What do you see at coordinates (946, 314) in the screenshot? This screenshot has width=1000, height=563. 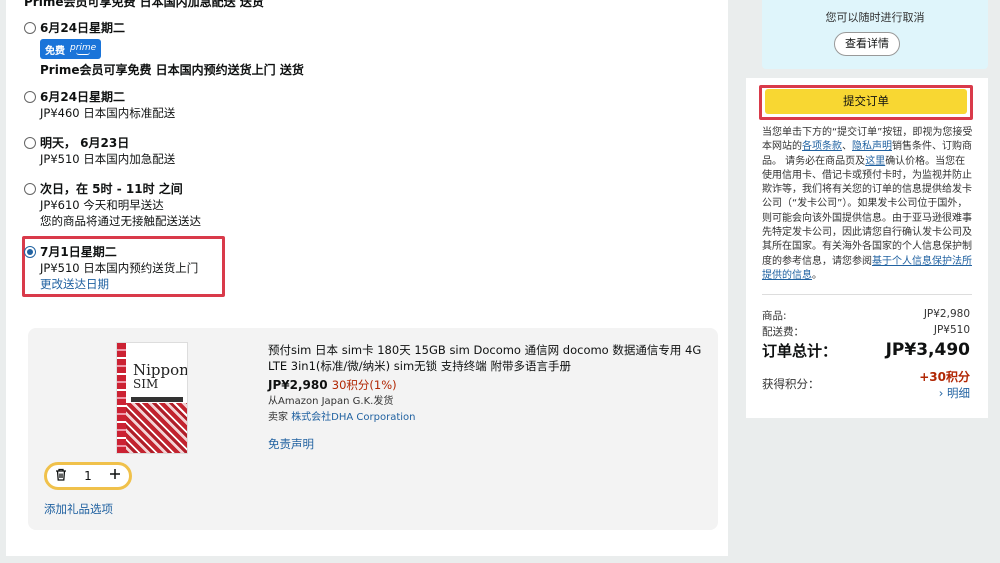 I see `items-value: JP¥2,980` at bounding box center [946, 314].